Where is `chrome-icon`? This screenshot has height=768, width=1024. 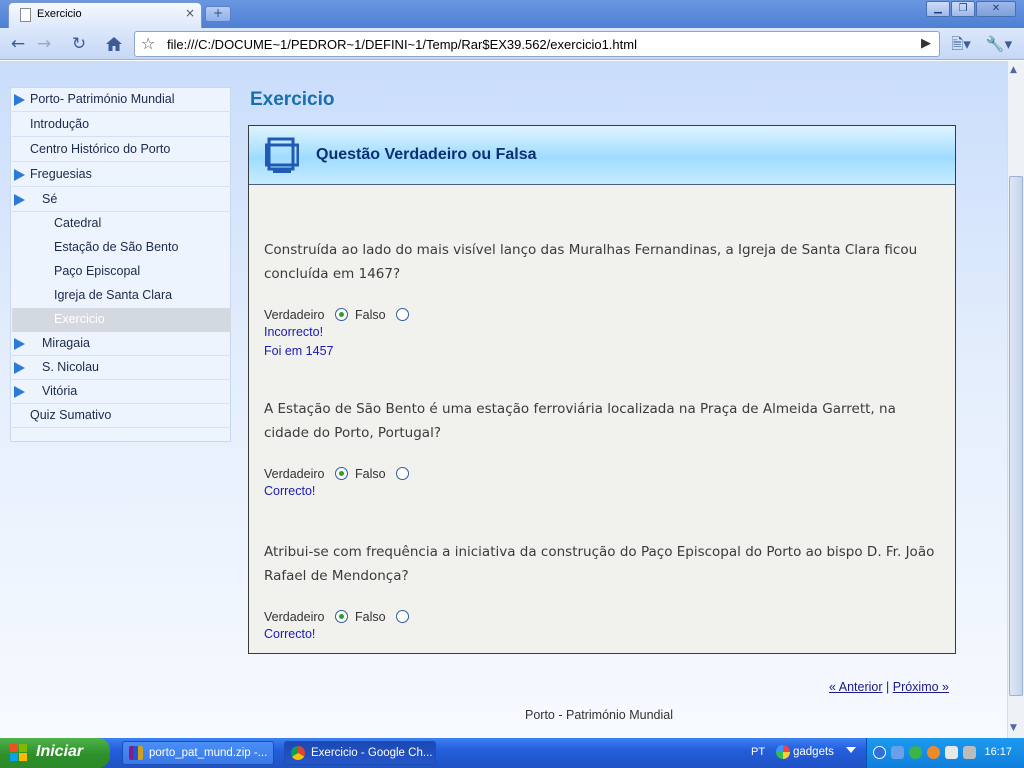 chrome-icon is located at coordinates (298, 753).